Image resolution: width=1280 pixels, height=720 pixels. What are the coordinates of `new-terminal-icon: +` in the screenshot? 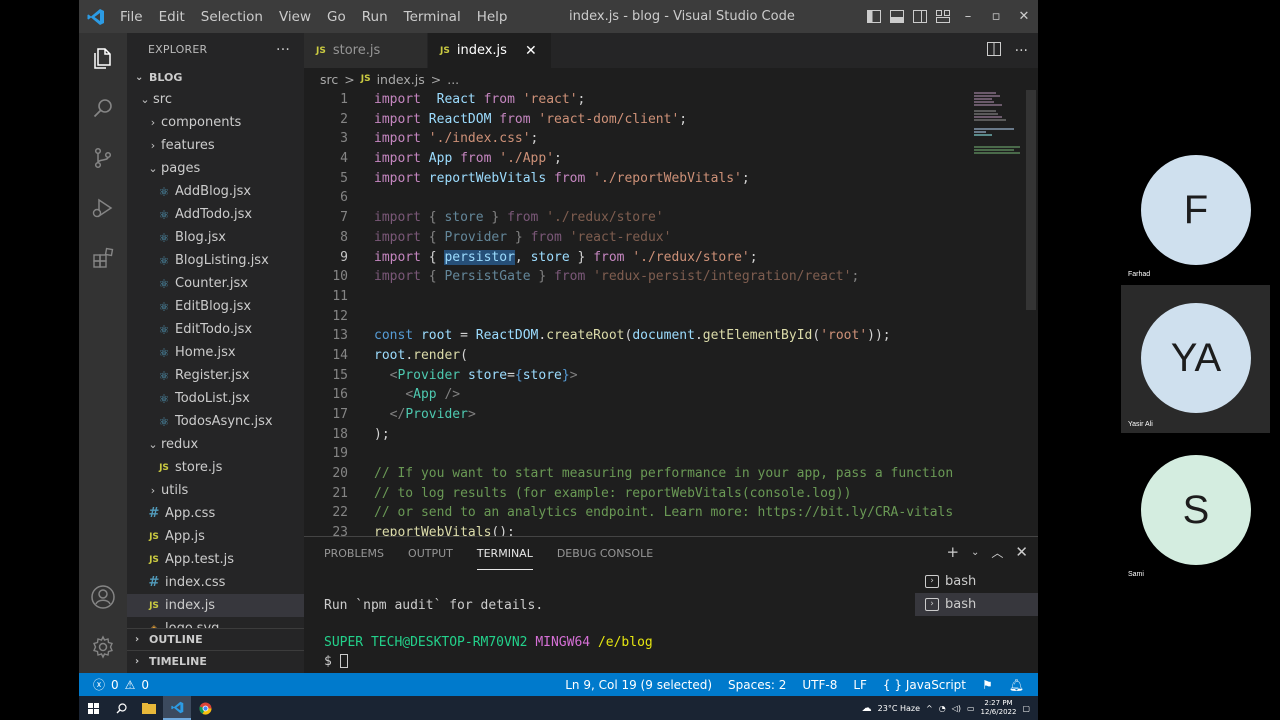 It's located at (952, 552).